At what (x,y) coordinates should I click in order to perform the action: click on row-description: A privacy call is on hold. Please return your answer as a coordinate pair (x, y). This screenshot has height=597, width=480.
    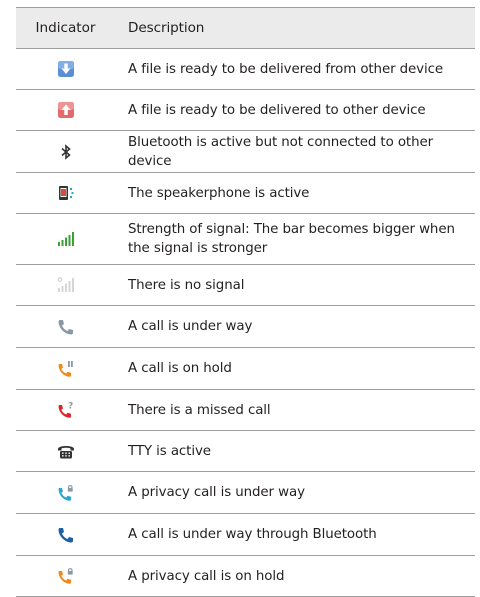
    Looking at the image, I should click on (206, 576).